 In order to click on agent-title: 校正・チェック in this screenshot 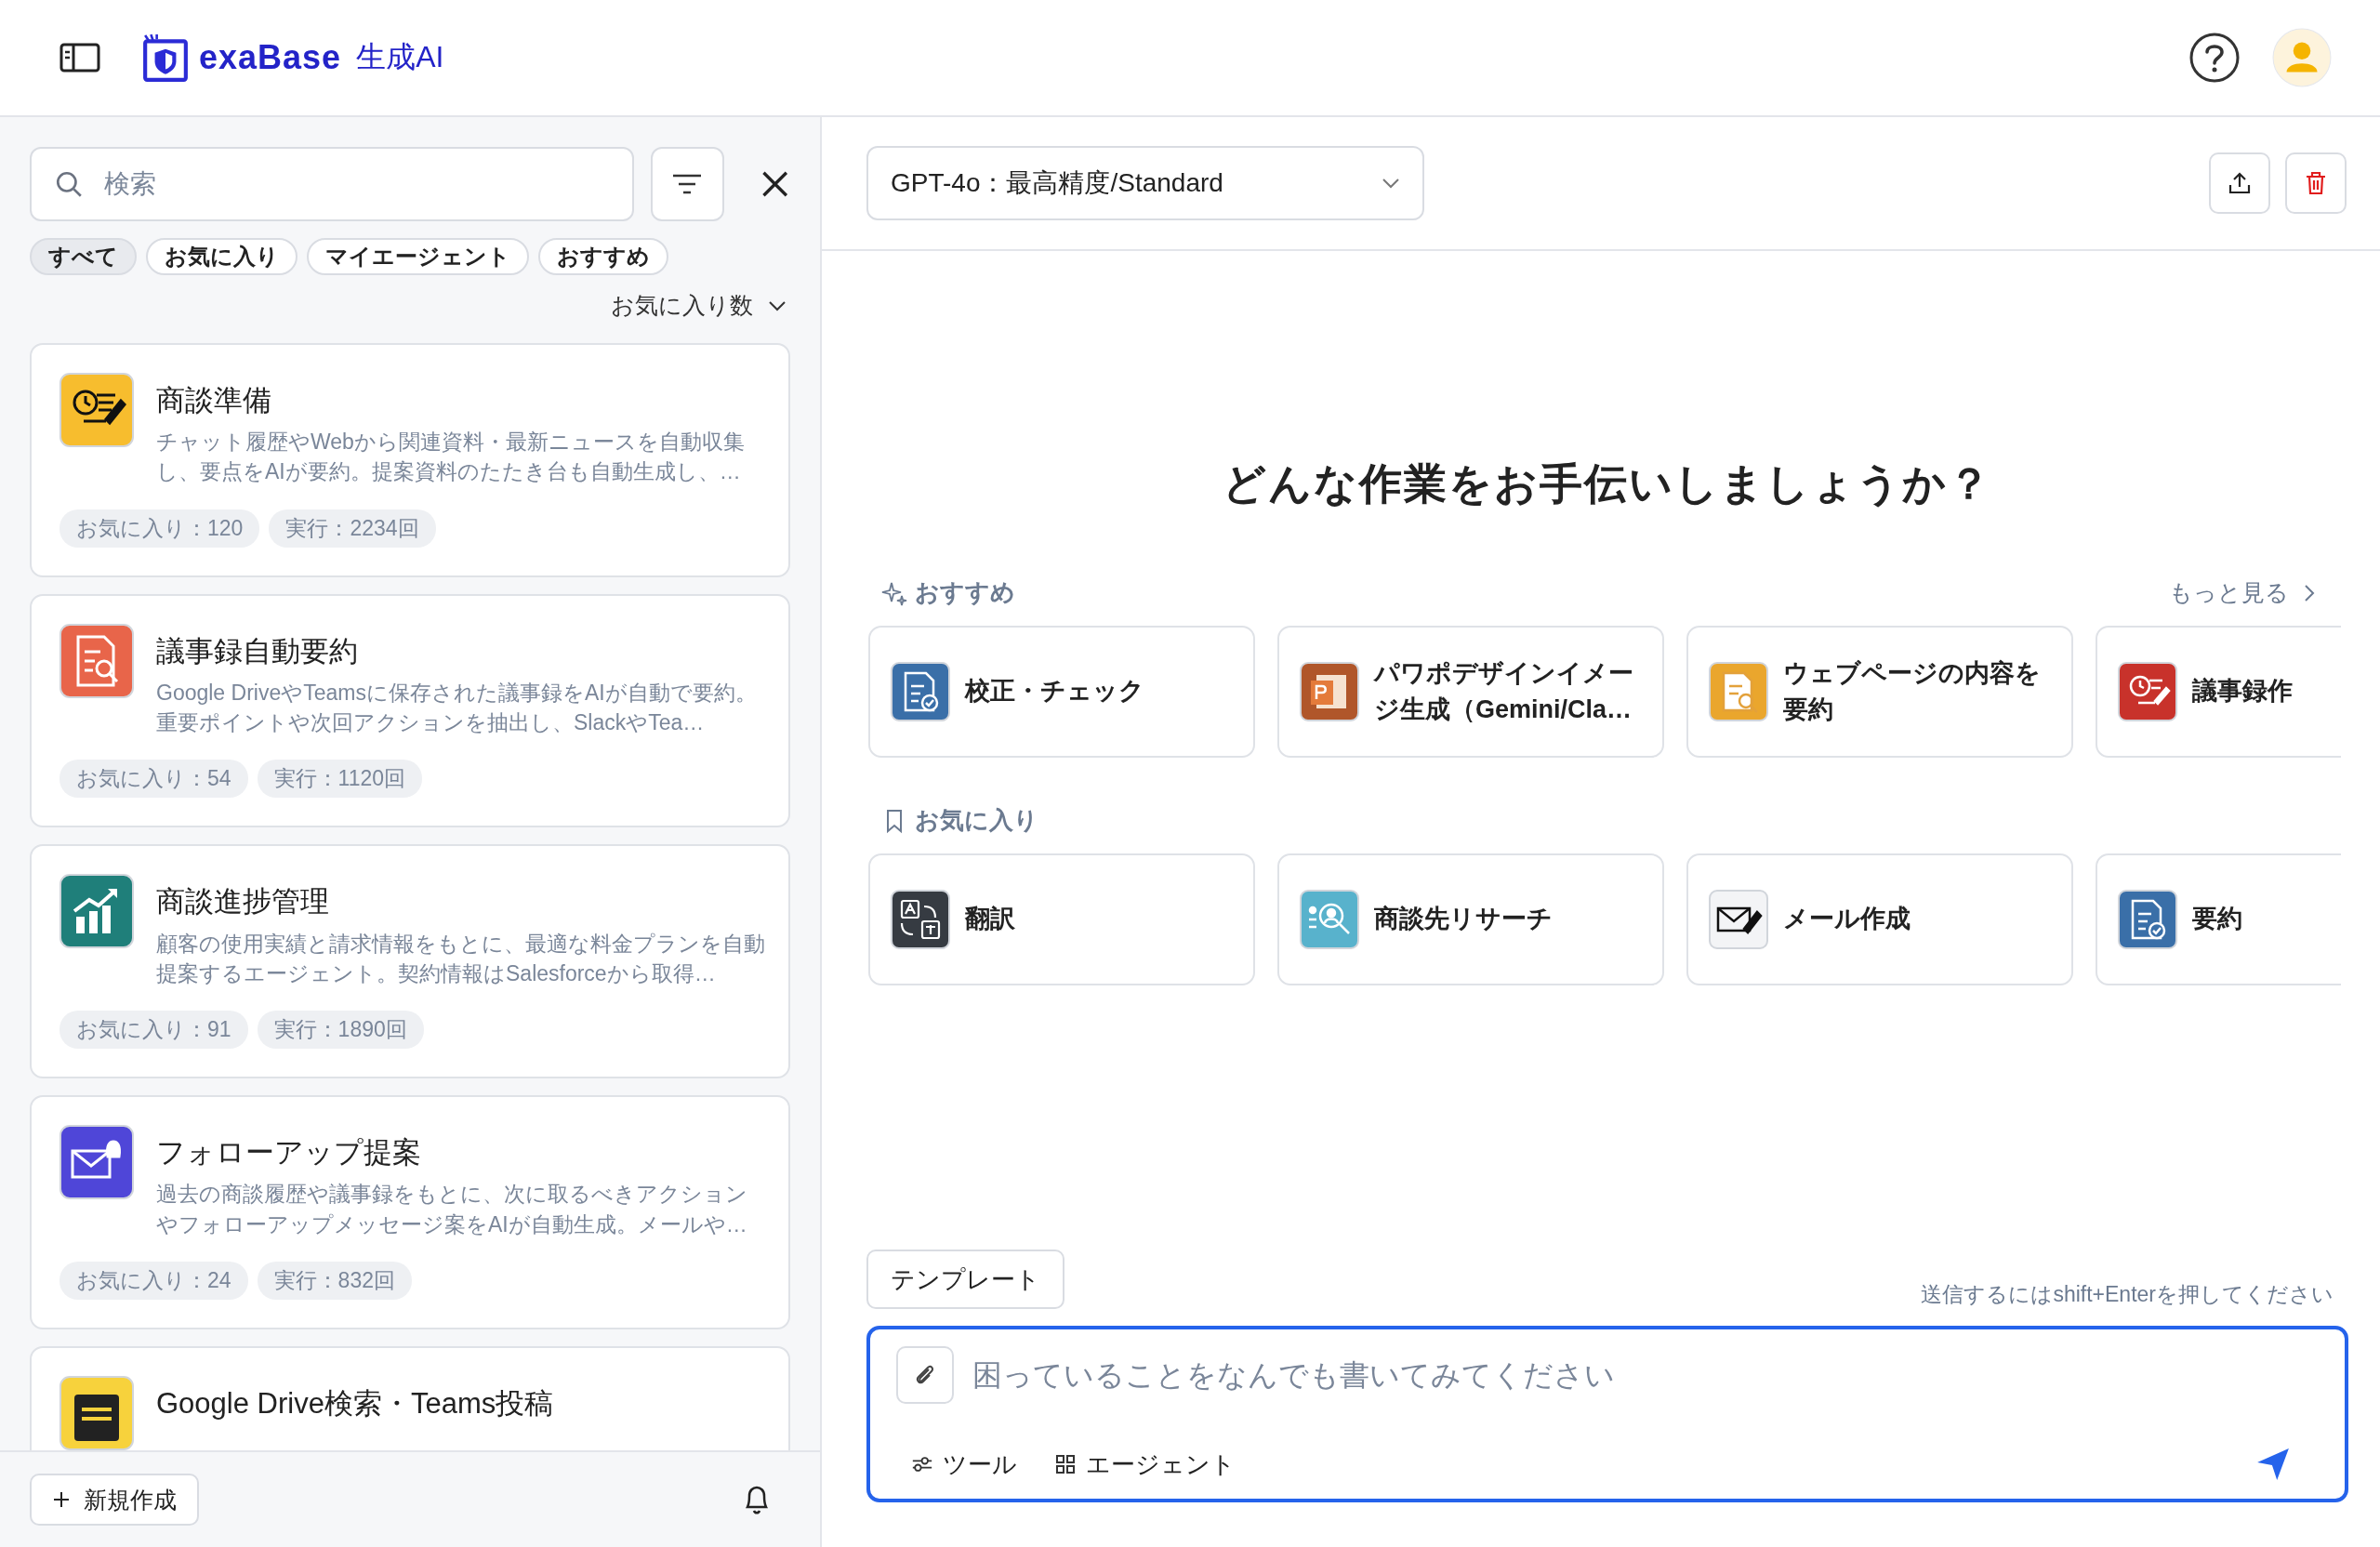, I will do `click(1054, 691)`.